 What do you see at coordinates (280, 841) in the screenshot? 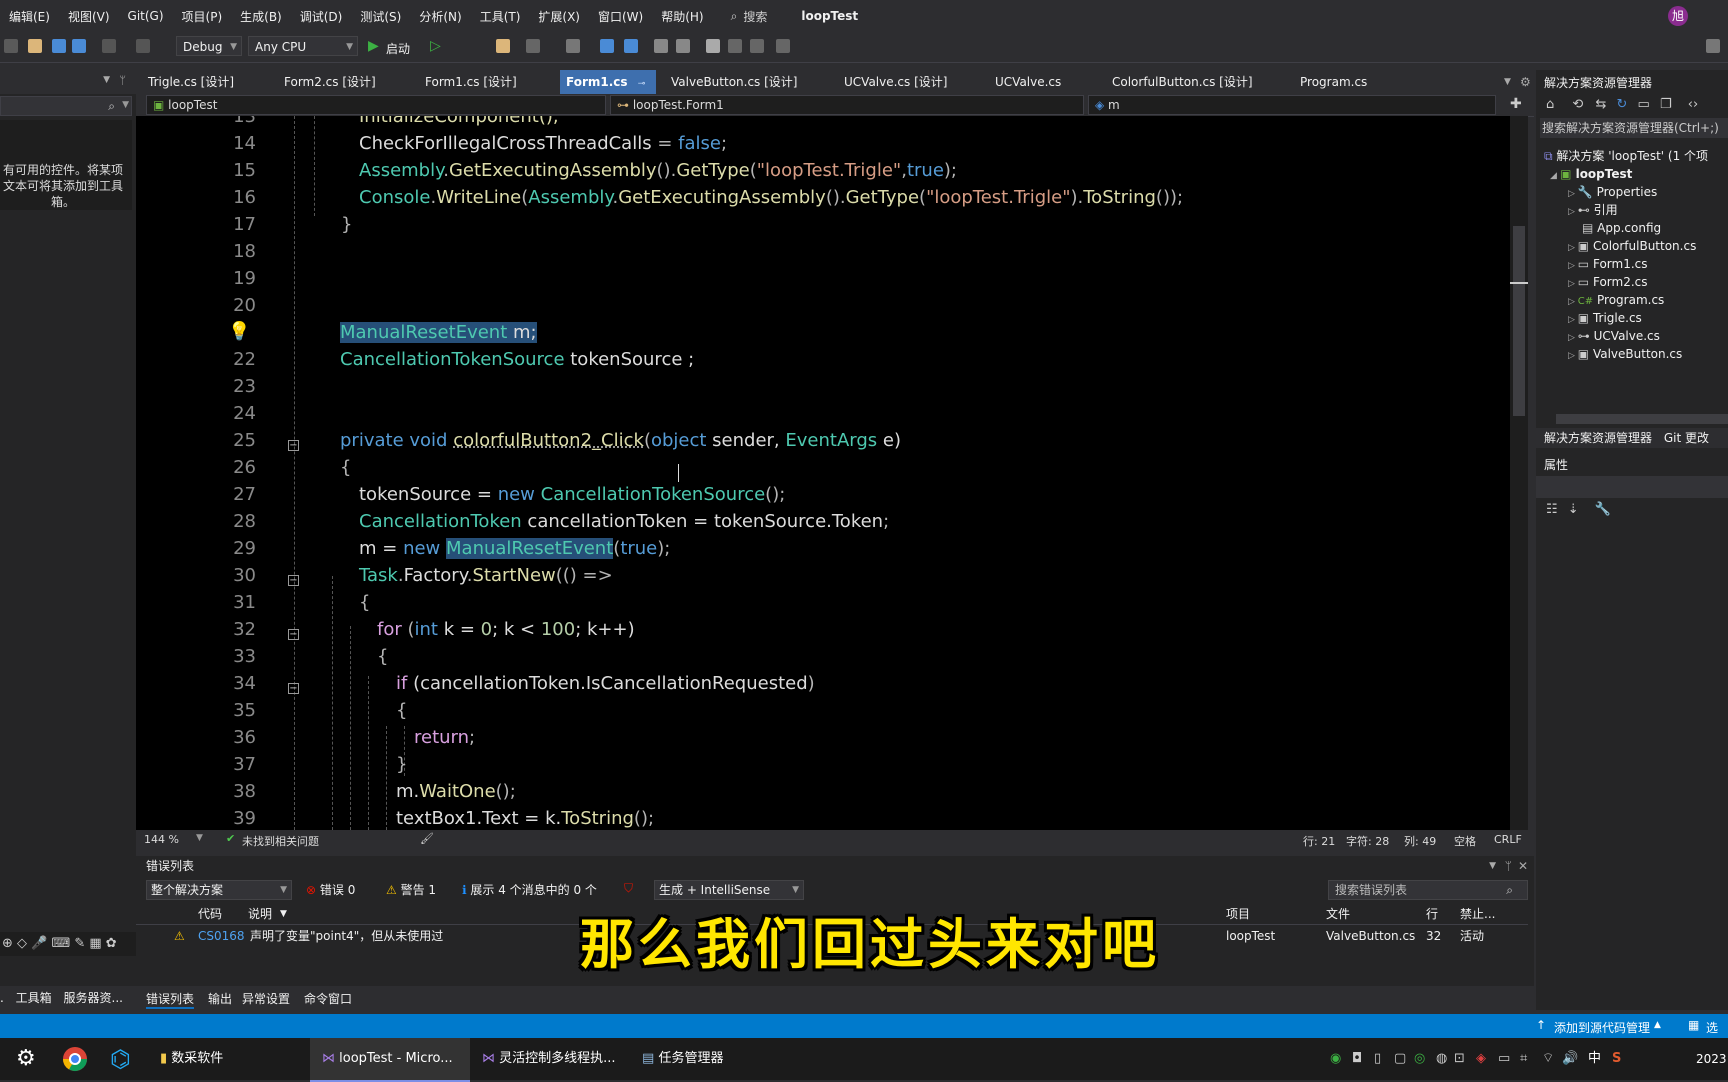
I see `issues-status: 未找到相关问题` at bounding box center [280, 841].